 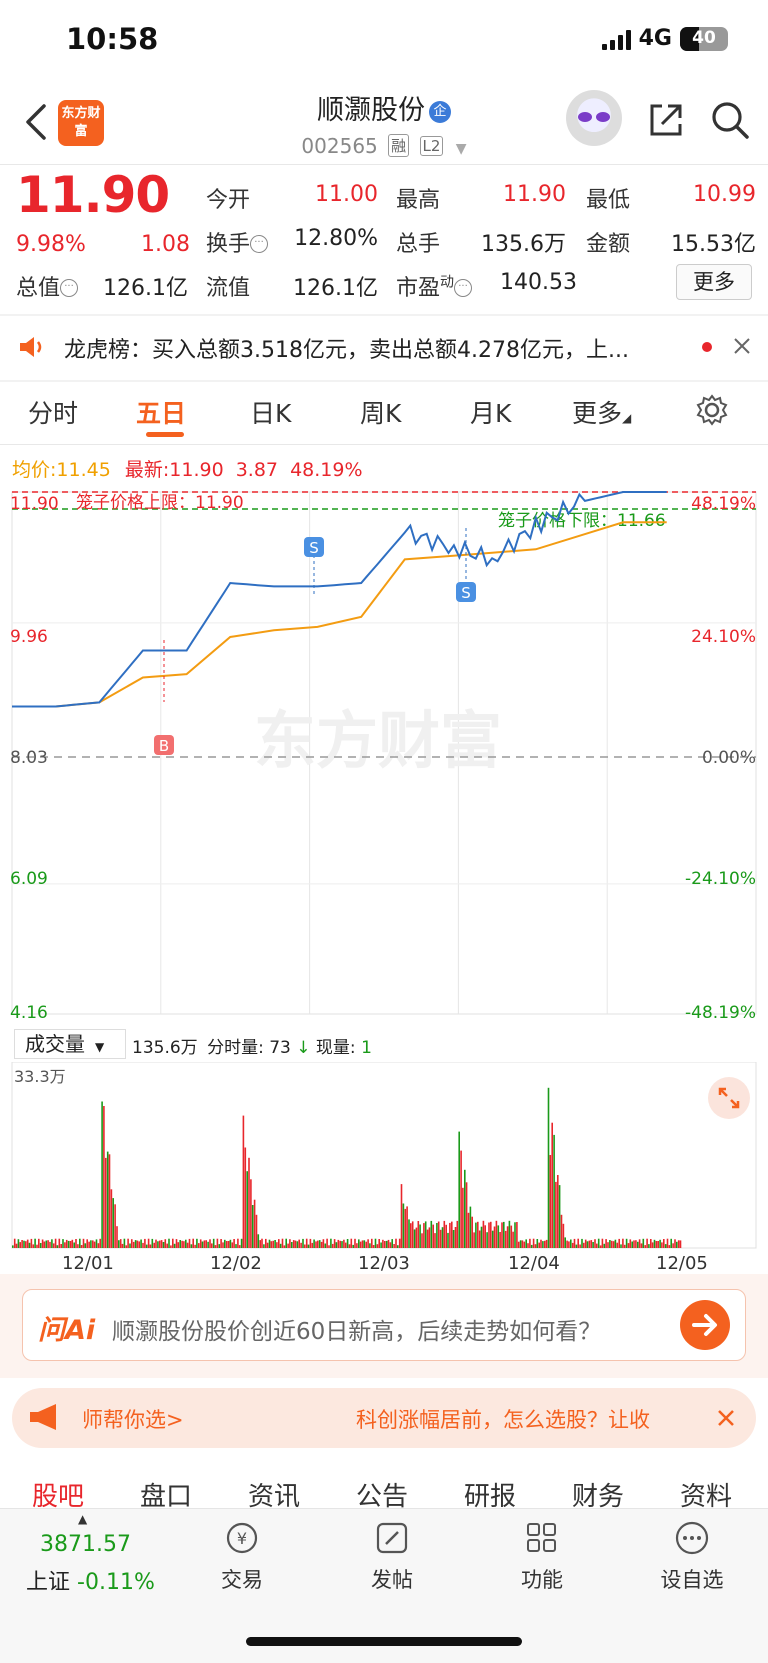 I want to click on share-icon, so click(x=666, y=120).